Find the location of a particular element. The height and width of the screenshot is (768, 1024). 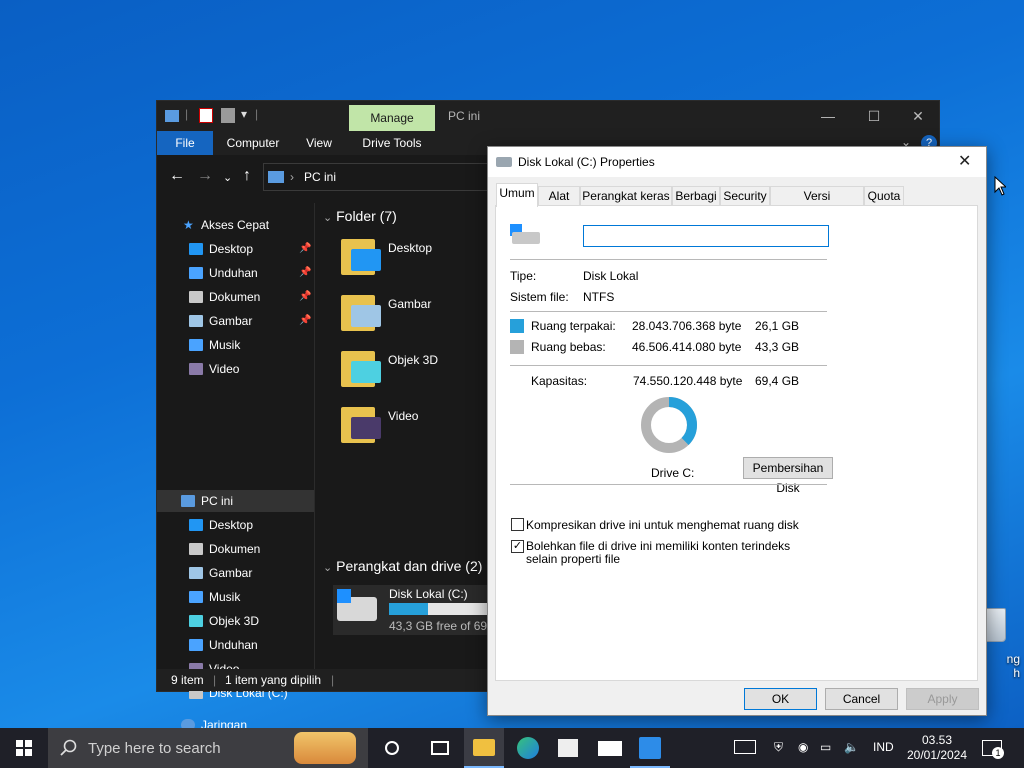

new-folder-icon is located at coordinates (228, 115).